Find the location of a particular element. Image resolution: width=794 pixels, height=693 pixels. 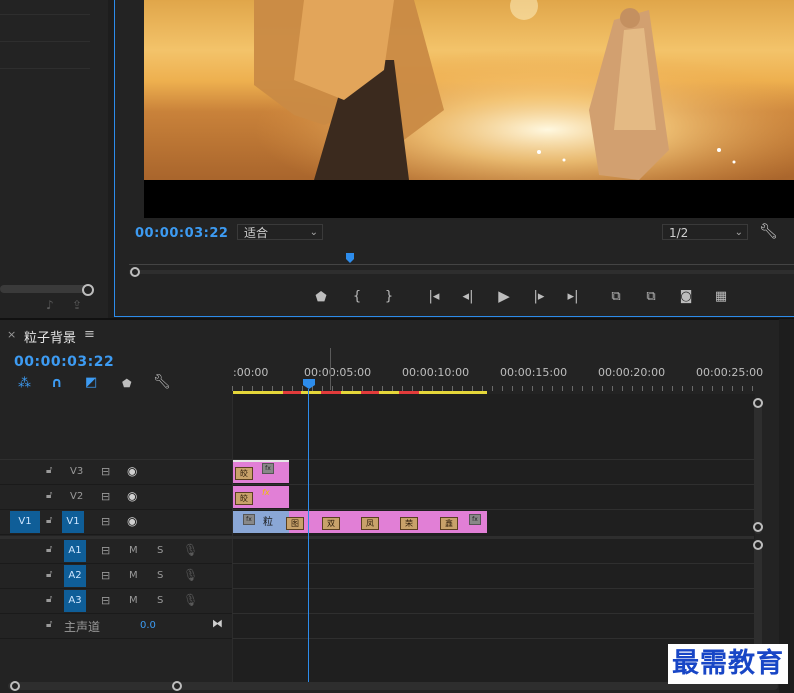

overwrite-icon: ⧉ is located at coordinates (651, 297).